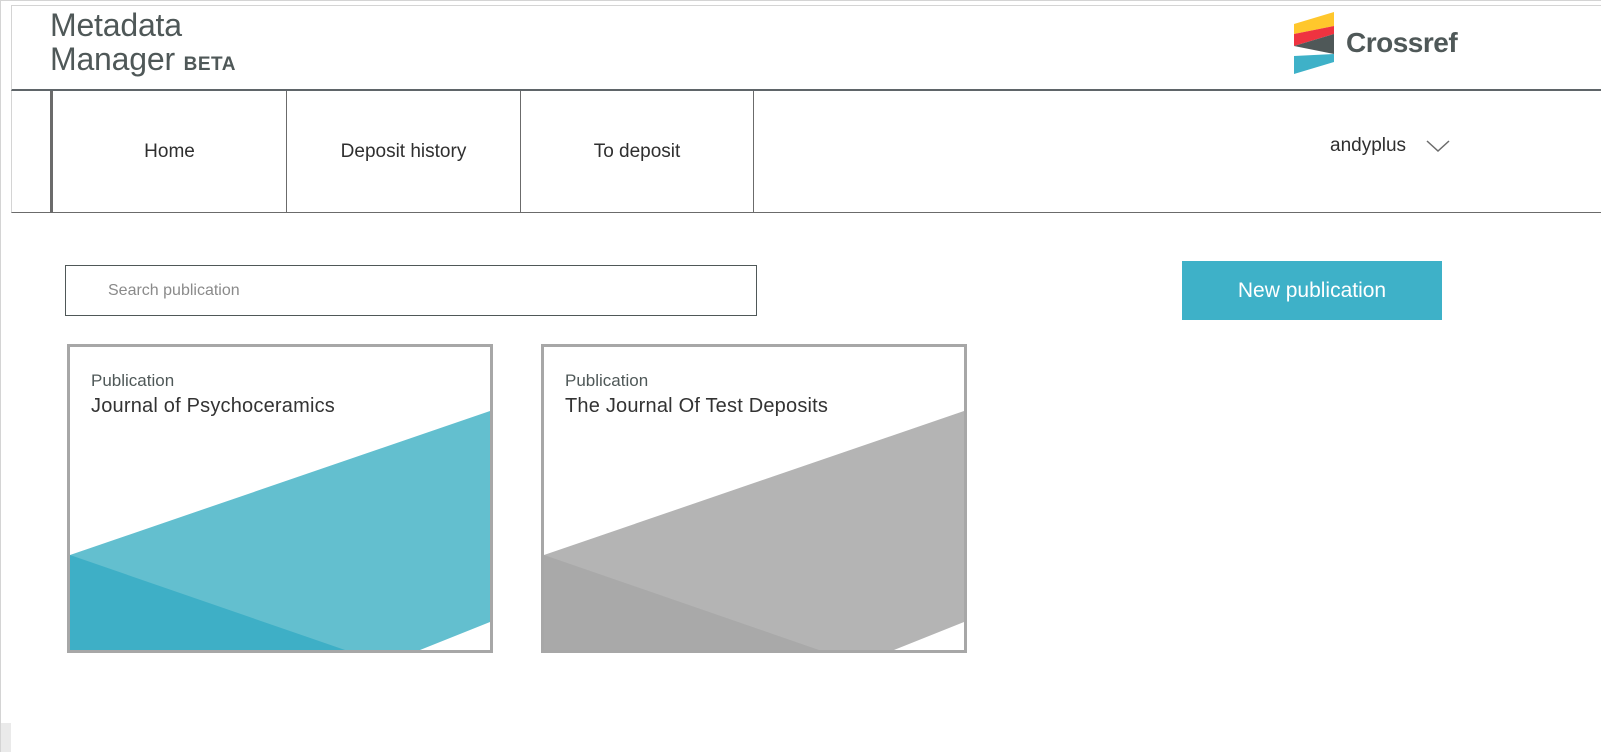  I want to click on user-name: andyplus, so click(1368, 145).